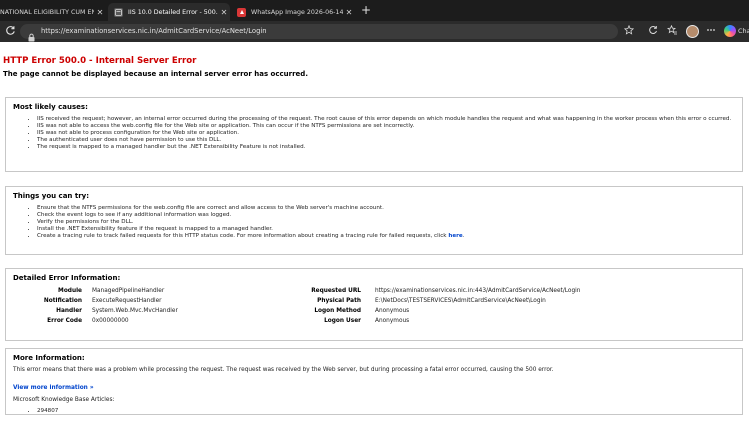 This screenshot has width=749, height=421. Describe the element at coordinates (53, 388) in the screenshot. I see `view-more-information-link: View more information »` at that location.